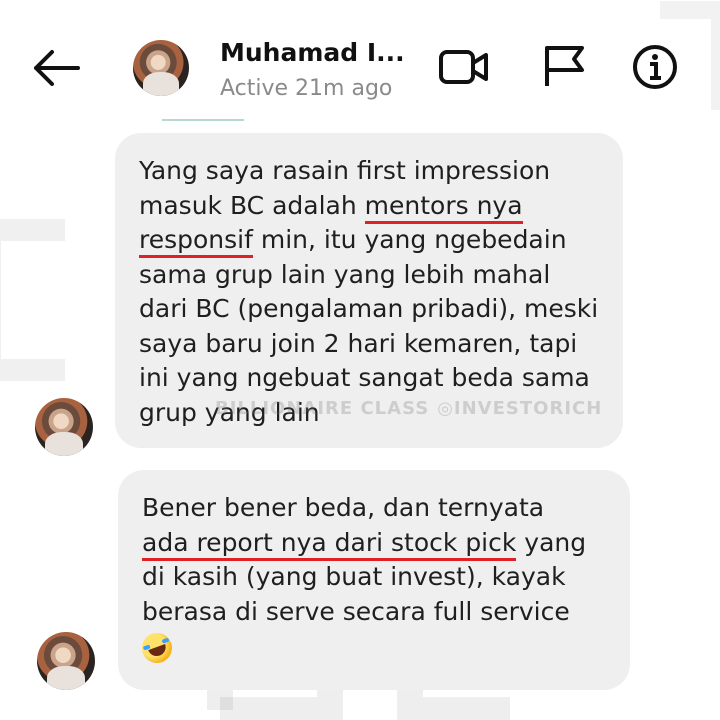 The image size is (720, 720). I want to click on message-line: dari BC (pengalaman pribadi), meski, so click(370, 309).